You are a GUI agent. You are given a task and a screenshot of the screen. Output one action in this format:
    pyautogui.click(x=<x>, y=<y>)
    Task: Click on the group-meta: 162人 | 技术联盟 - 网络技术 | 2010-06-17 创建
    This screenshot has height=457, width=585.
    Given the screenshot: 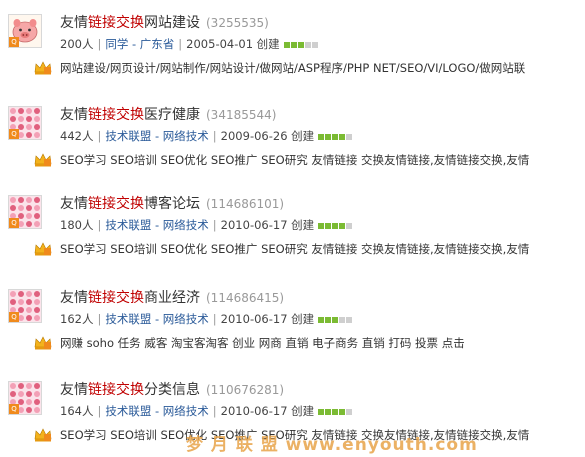 What is the action you would take?
    pyautogui.click(x=206, y=319)
    